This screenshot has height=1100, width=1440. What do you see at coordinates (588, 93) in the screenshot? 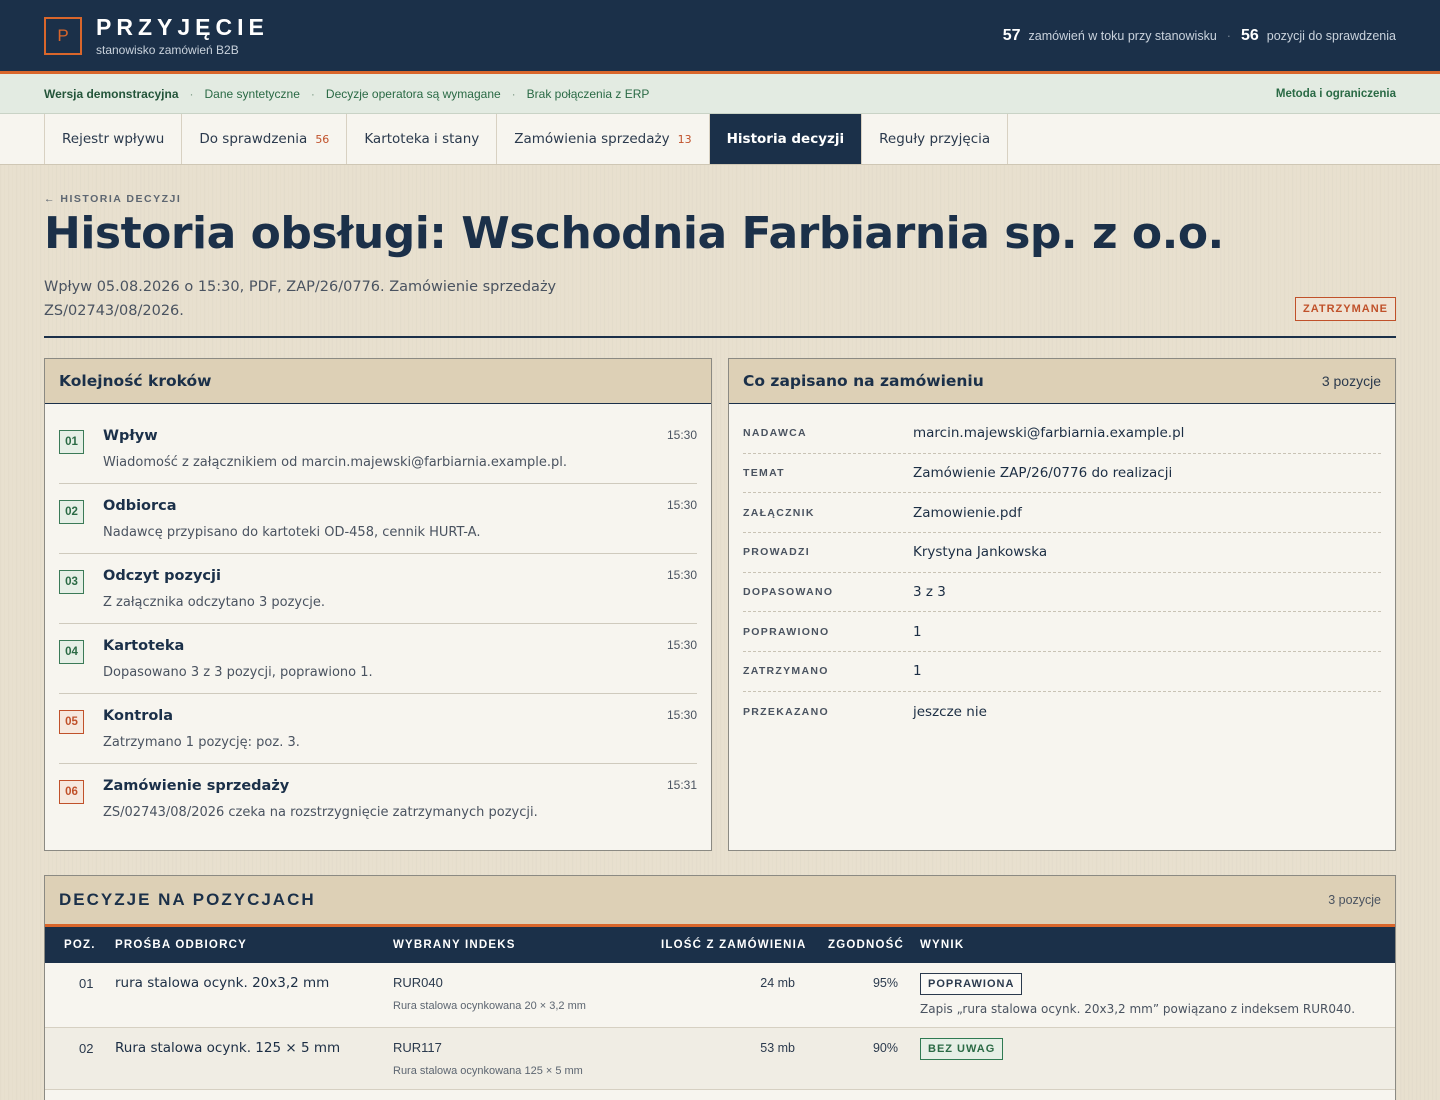
I see `notice-no-erp: Brak połączenia z ERP` at bounding box center [588, 93].